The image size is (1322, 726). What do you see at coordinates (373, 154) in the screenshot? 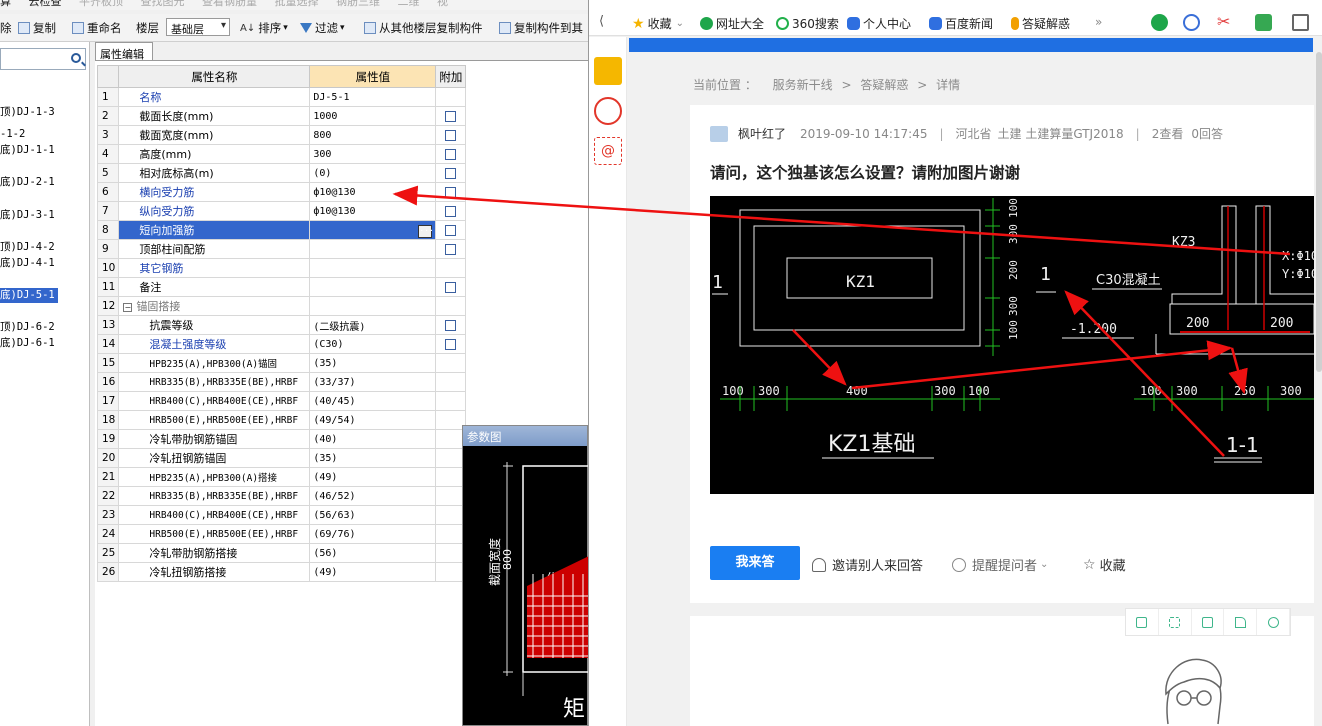
I see `property-value: 300` at bounding box center [373, 154].